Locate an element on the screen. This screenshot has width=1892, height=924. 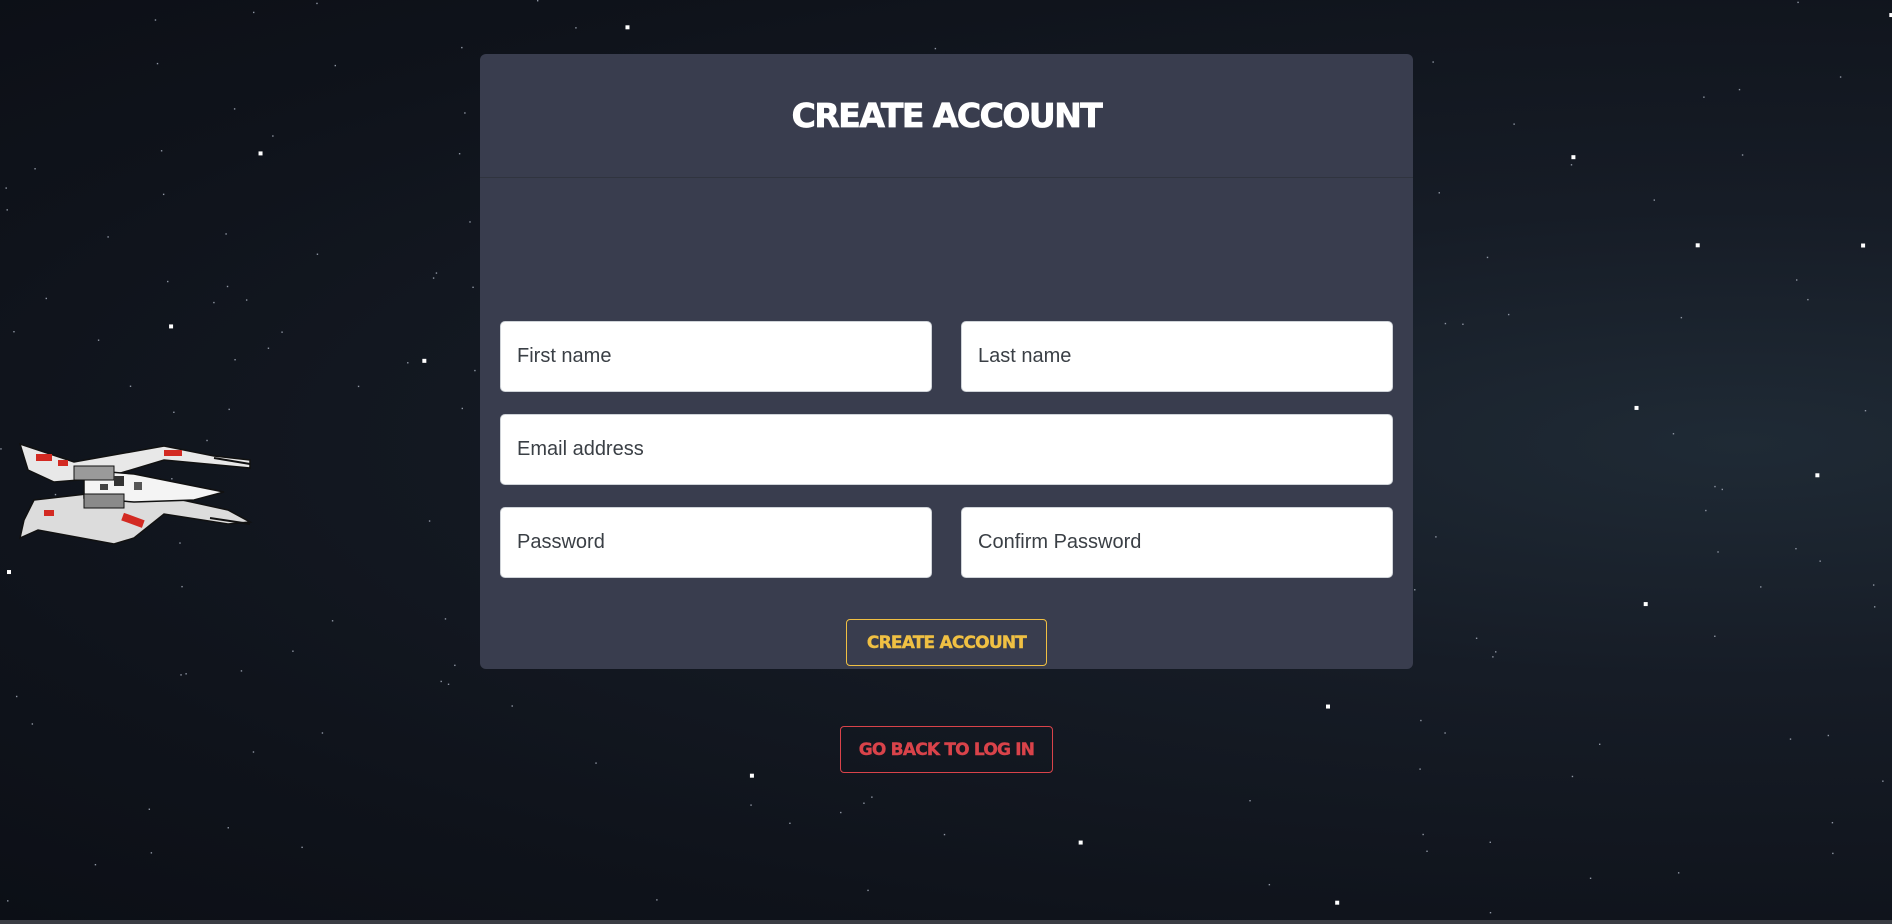
page-title: CREATE ACCOUNT is located at coordinates (947, 116).